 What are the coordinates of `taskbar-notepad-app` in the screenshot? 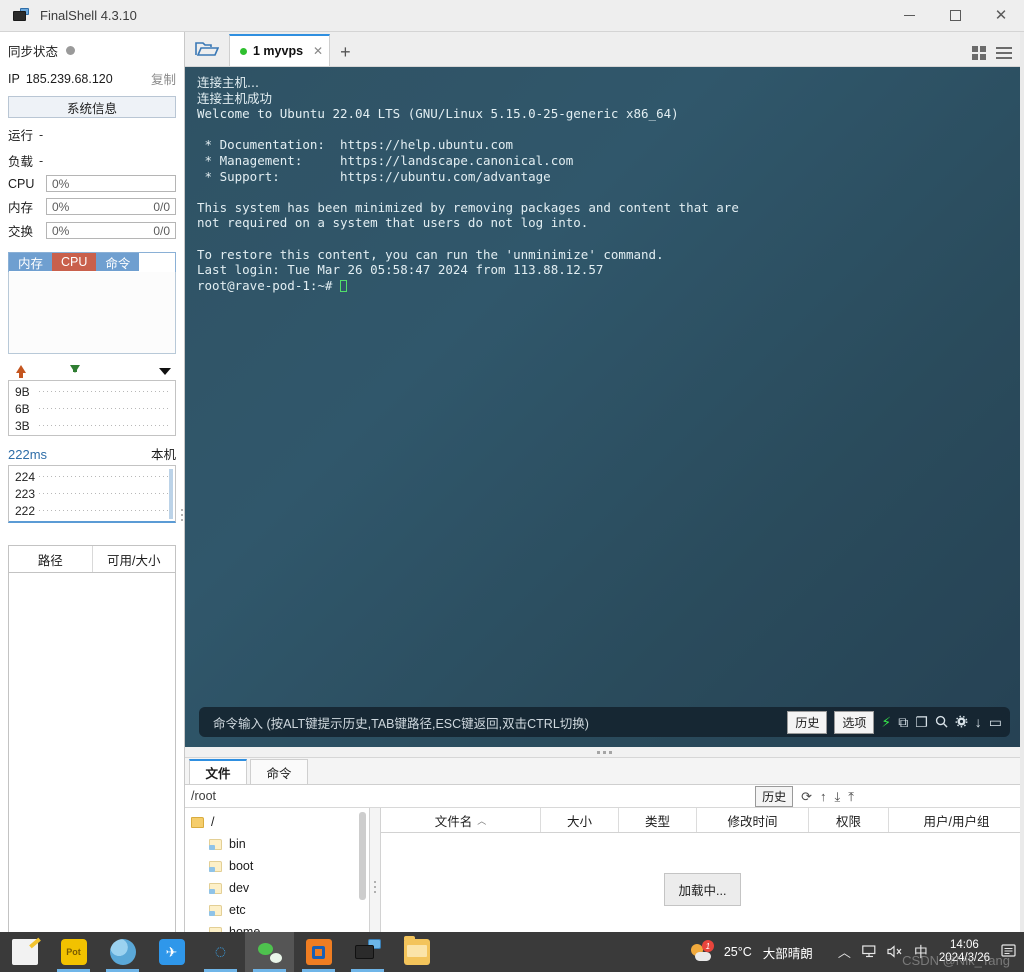 It's located at (24, 952).